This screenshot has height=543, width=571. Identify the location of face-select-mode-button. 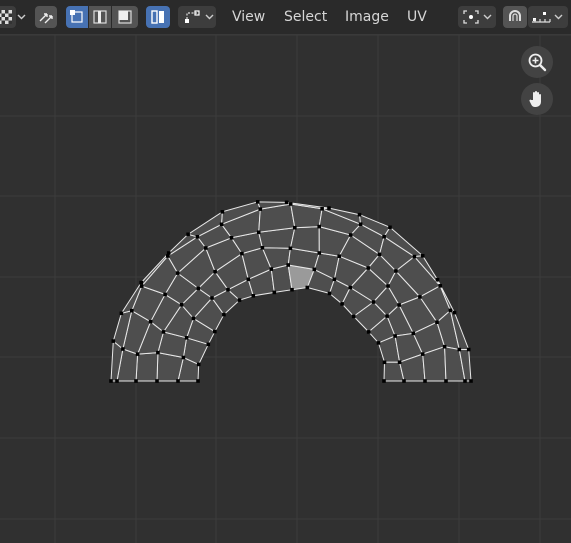
(125, 17).